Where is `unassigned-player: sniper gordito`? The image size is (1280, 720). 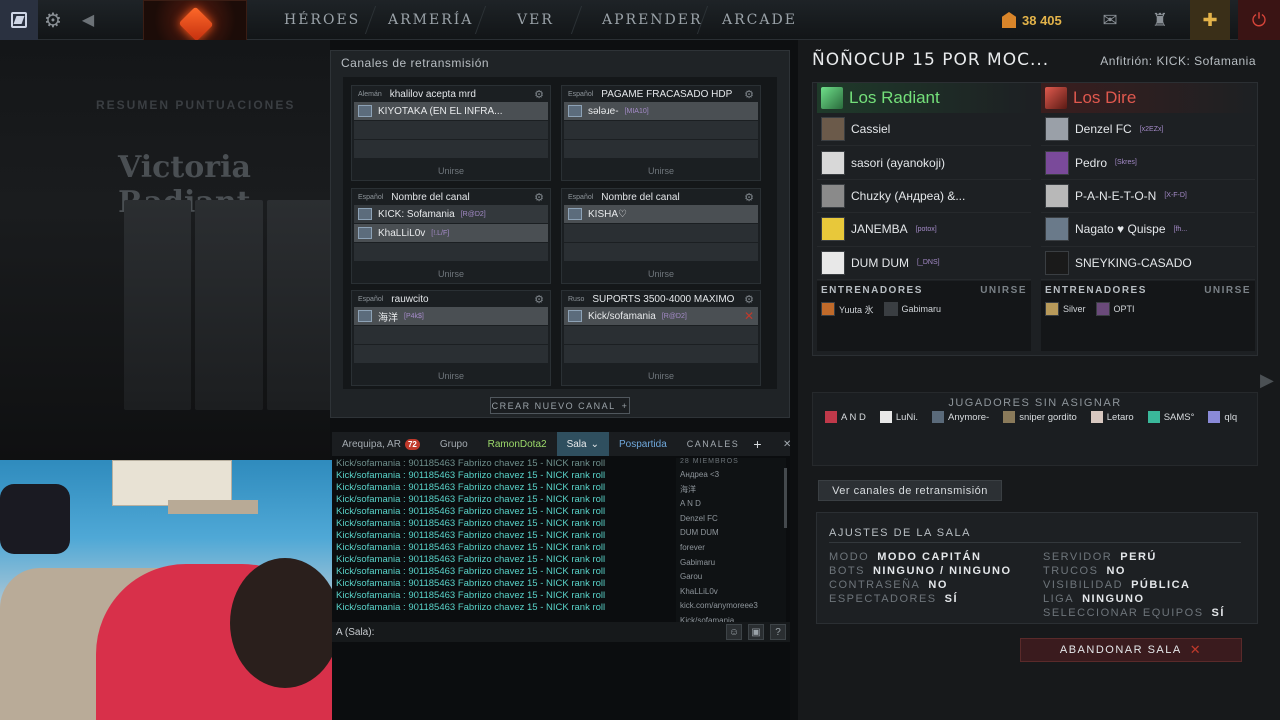
unassigned-player: sniper gordito is located at coordinates (1040, 417).